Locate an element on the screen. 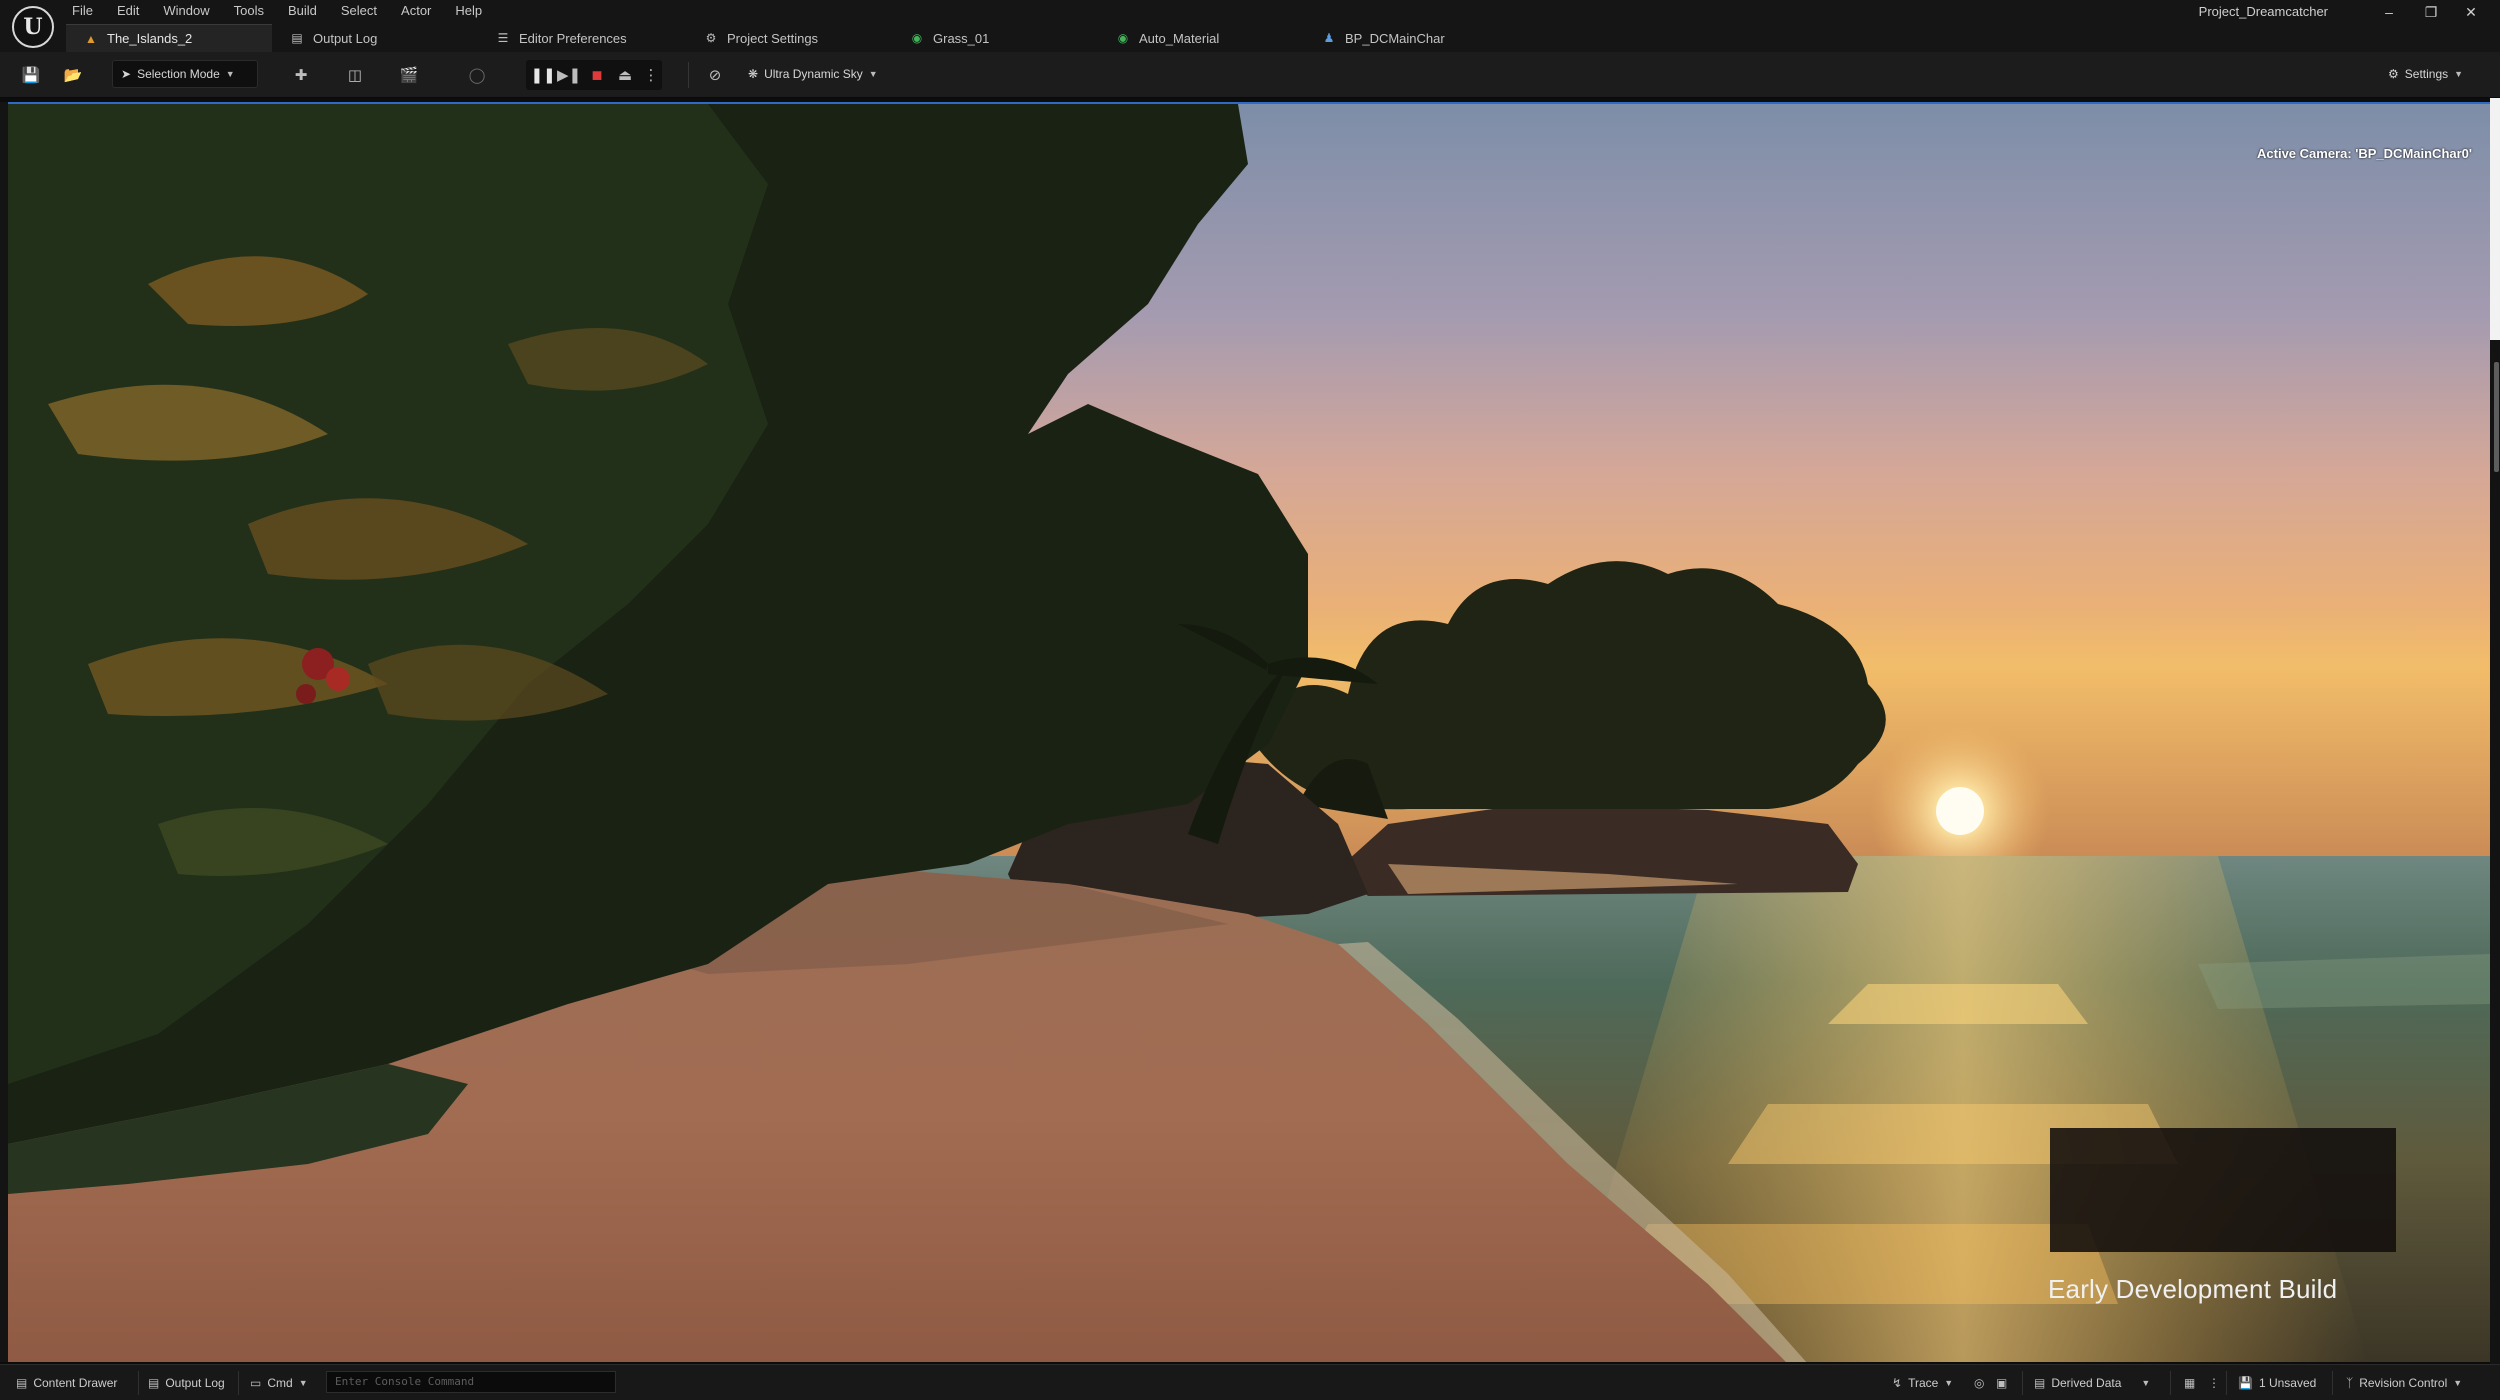 The height and width of the screenshot is (1400, 2500). trace-dropdown: ↯ Trace ▼ is located at coordinates (1922, 1383).